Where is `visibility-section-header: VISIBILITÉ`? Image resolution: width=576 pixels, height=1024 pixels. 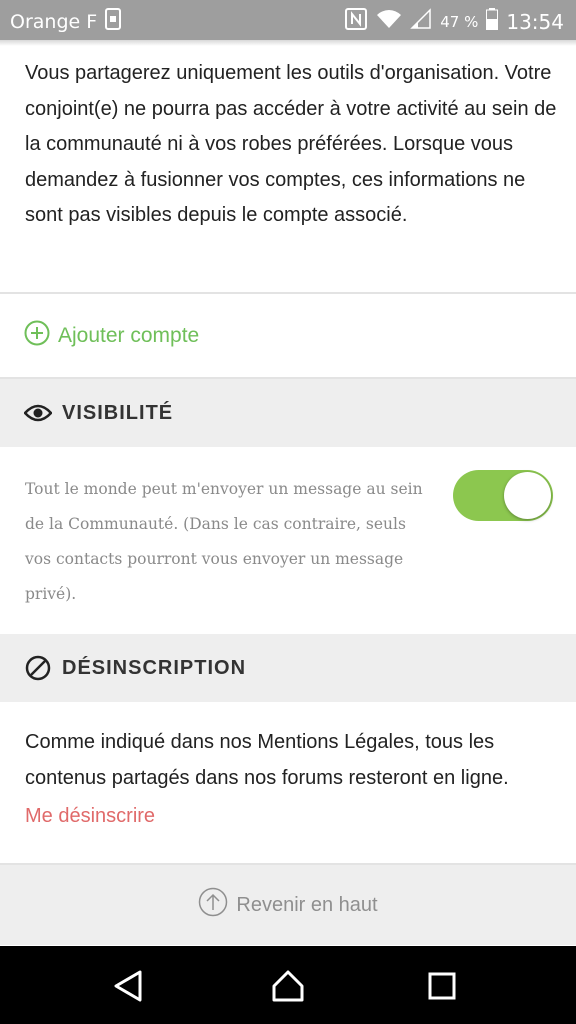
visibility-section-header: VISIBILITÉ is located at coordinates (288, 413).